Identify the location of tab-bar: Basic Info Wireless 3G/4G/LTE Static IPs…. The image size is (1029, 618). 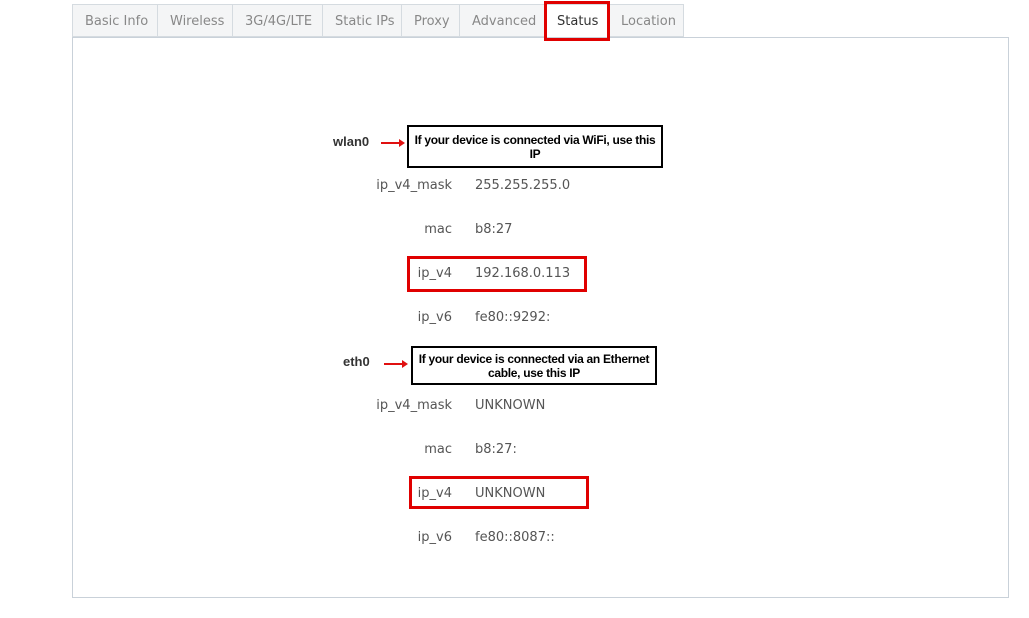
(378, 21).